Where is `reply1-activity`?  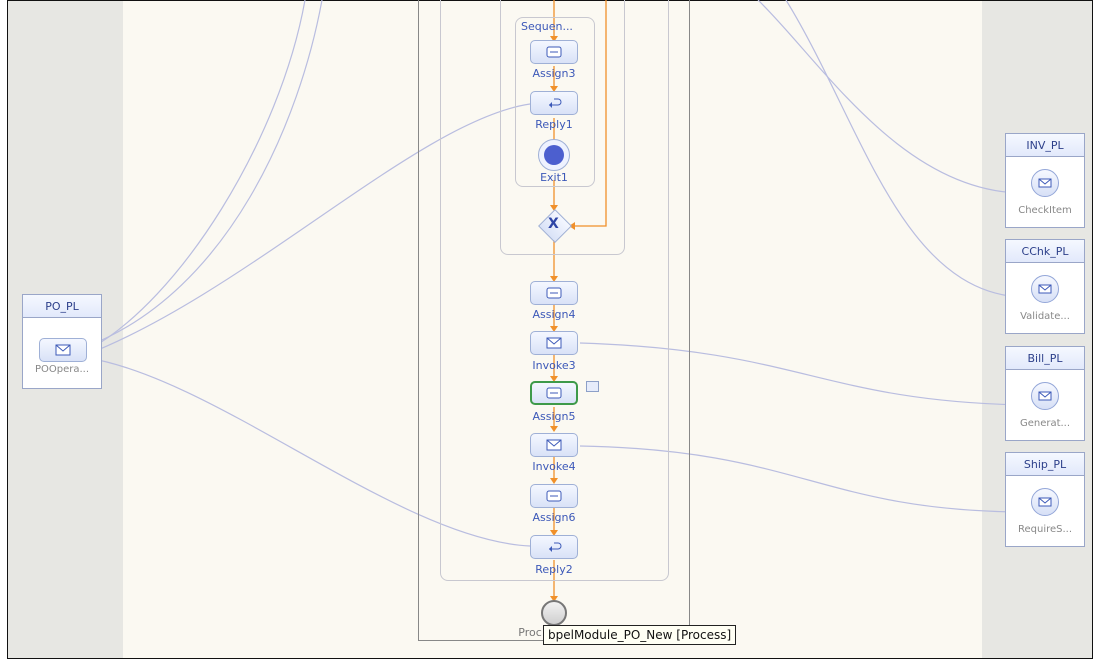 reply1-activity is located at coordinates (554, 103).